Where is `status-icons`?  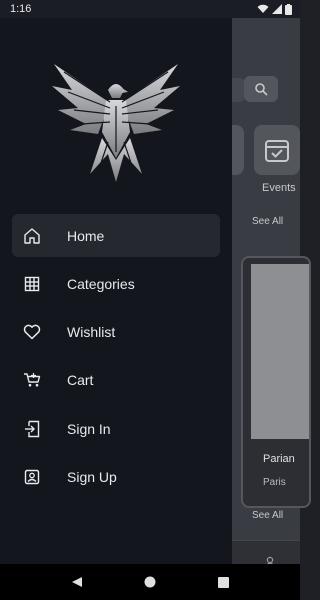 status-icons is located at coordinates (274, 9).